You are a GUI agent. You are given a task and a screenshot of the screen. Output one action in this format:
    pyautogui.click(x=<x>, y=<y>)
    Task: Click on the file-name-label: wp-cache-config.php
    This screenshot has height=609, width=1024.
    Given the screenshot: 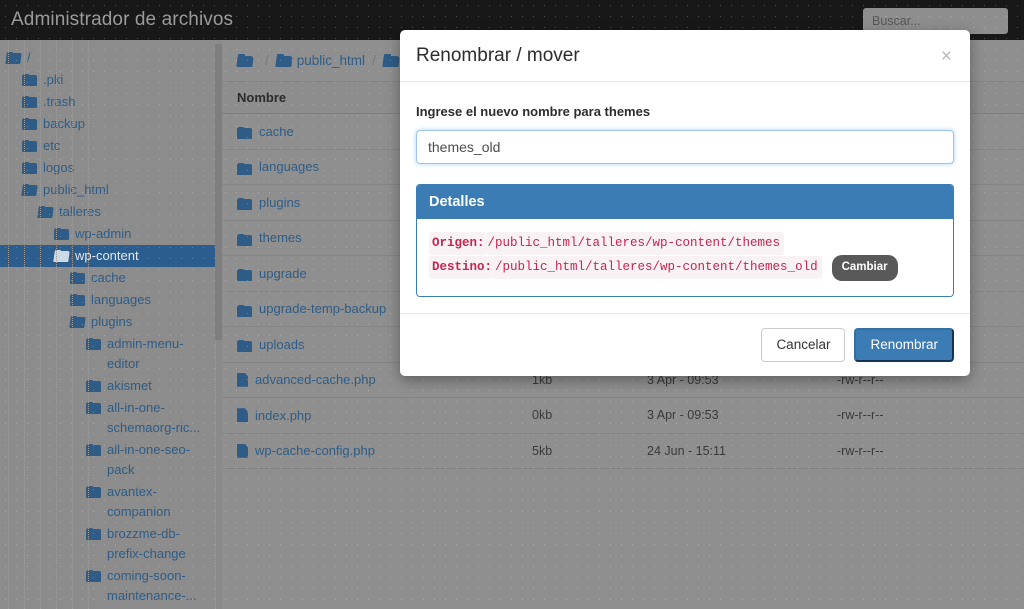 What is the action you would take?
    pyautogui.click(x=315, y=451)
    